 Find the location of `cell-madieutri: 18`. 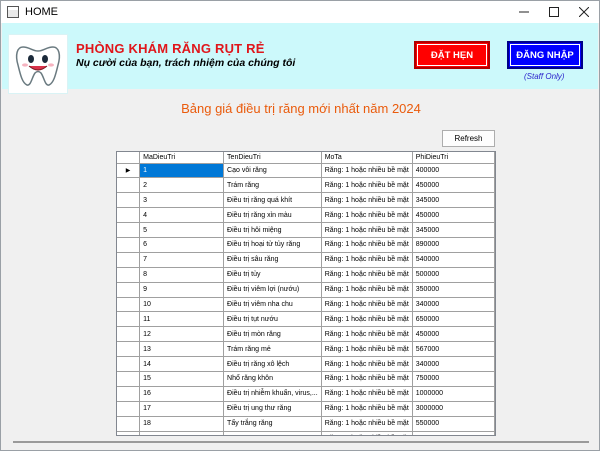

cell-madieutri: 18 is located at coordinates (182, 424).